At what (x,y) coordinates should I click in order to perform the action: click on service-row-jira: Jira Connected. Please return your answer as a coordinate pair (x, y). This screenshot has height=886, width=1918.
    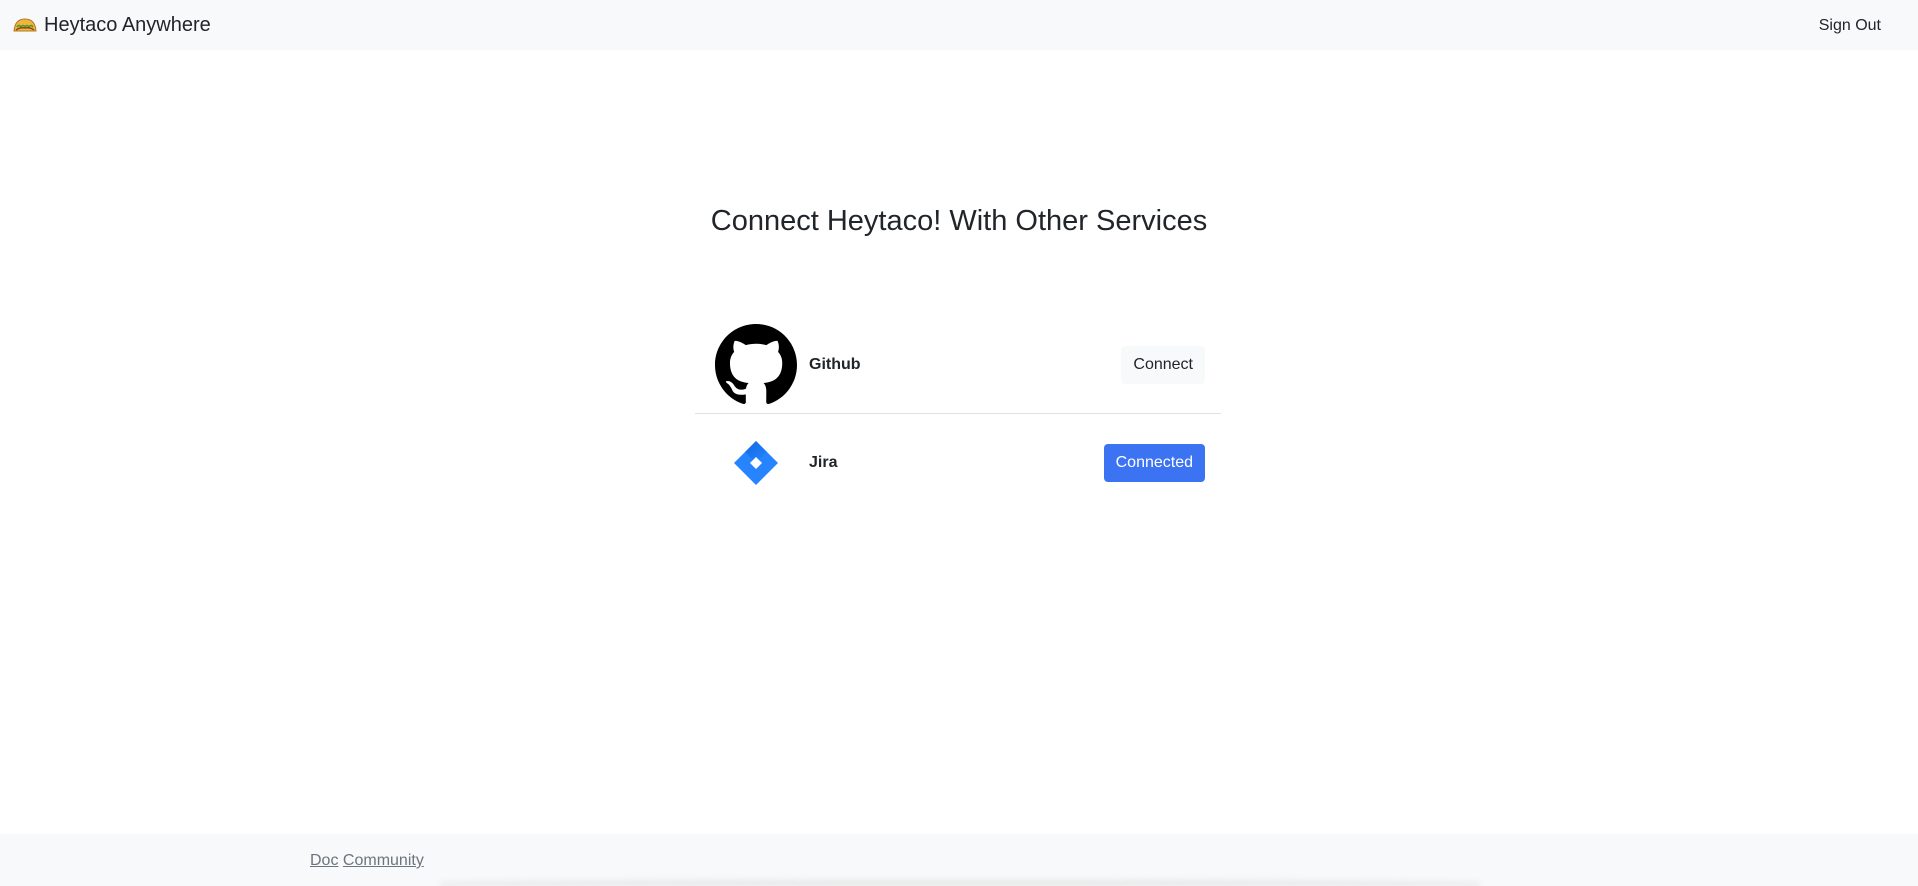
    Looking at the image, I should click on (958, 462).